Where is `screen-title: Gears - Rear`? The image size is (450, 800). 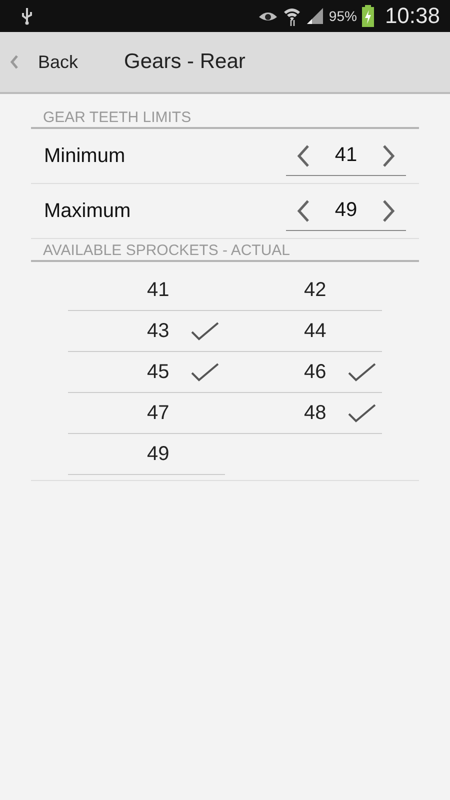 screen-title: Gears - Rear is located at coordinates (185, 62).